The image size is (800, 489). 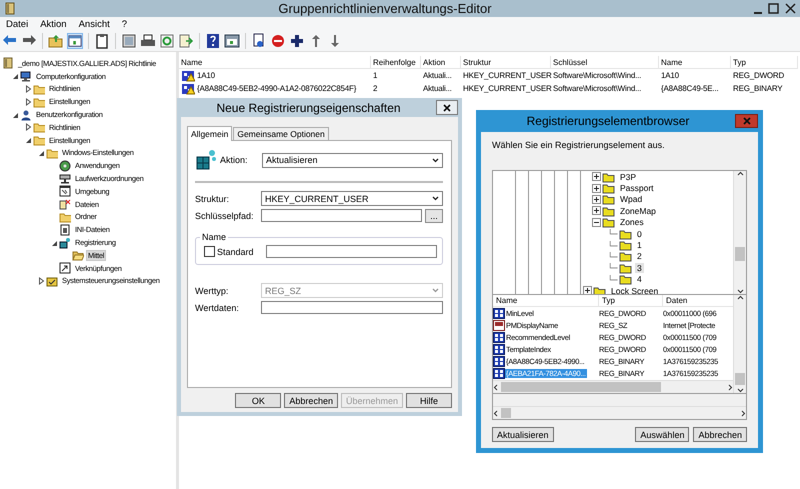 What do you see at coordinates (225, 215) in the screenshot?
I see `field-label: Schlüsselpfad:` at bounding box center [225, 215].